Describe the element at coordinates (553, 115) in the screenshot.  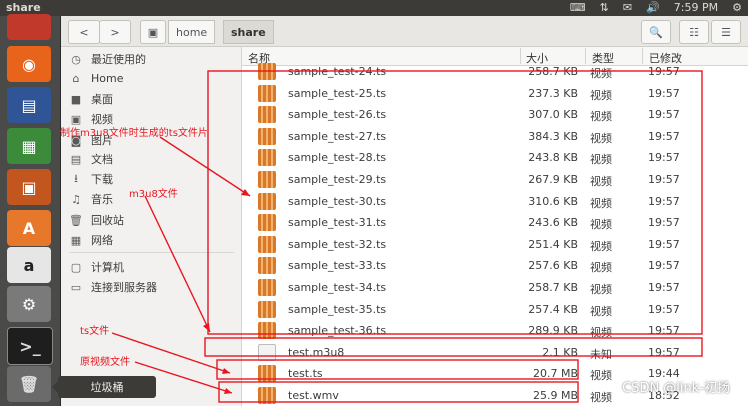
I see `file-size: 307.0 KB` at that location.